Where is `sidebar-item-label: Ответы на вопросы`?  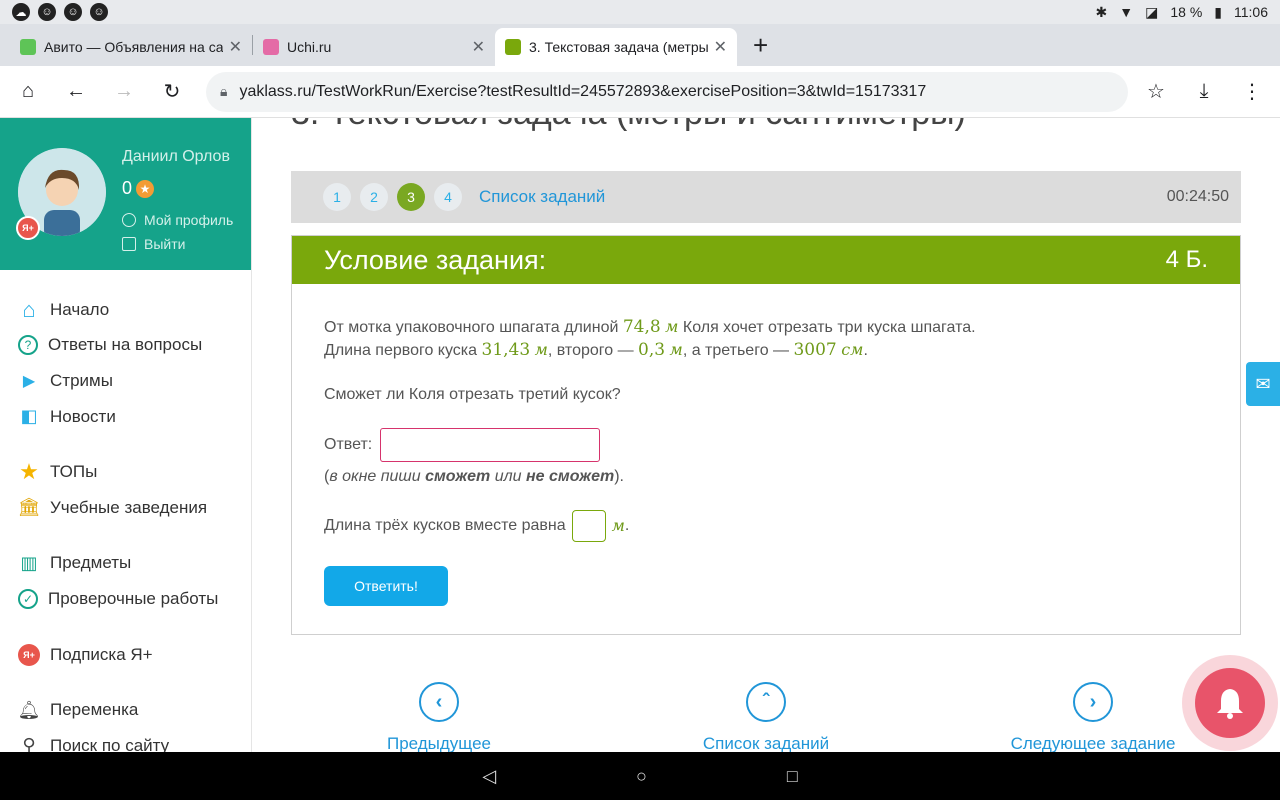
sidebar-item-label: Ответы на вопросы is located at coordinates (125, 345).